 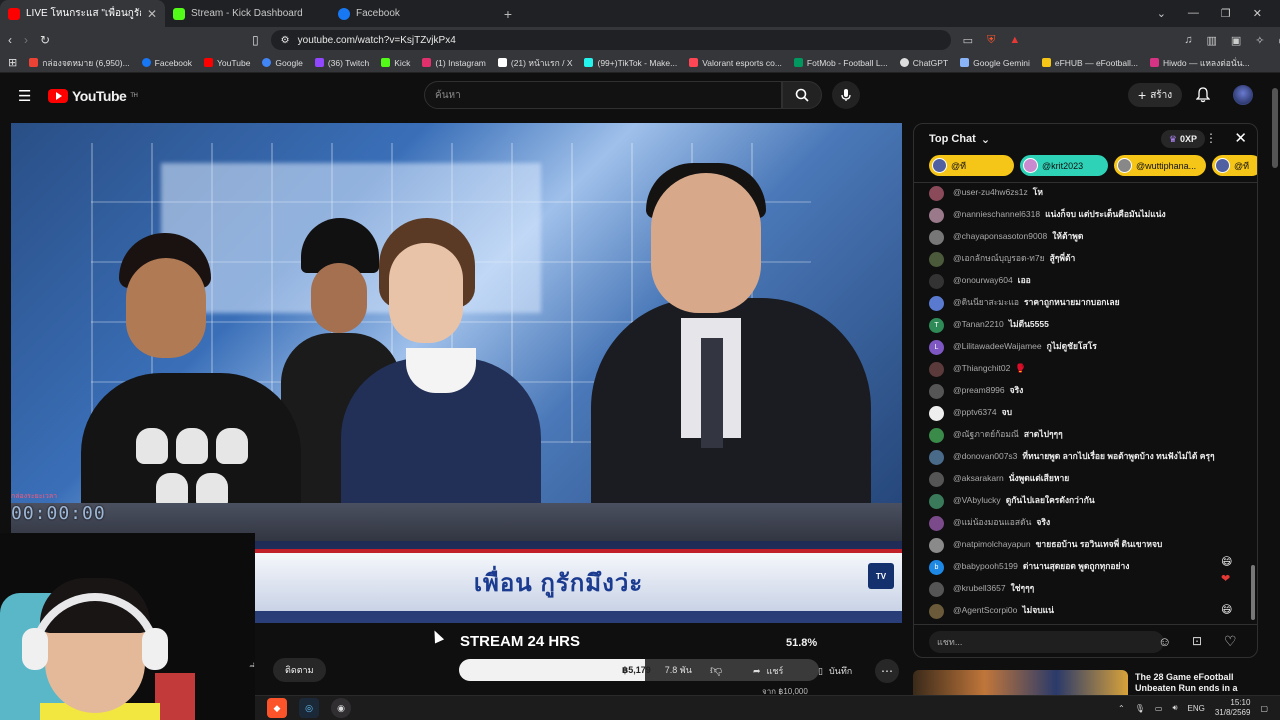 I want to click on bookmark-item: YouTube, so click(x=227, y=63).